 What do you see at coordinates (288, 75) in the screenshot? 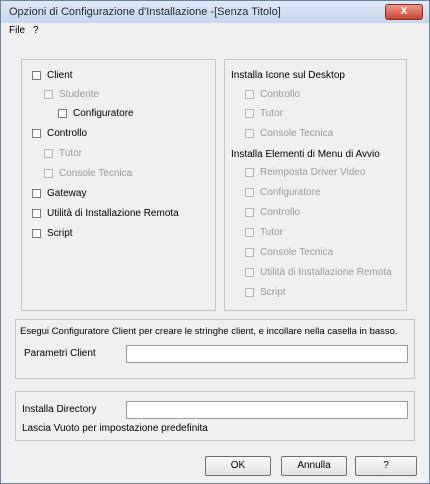
I see `desktop-icons-heading: Installa Icone sul Desktop` at bounding box center [288, 75].